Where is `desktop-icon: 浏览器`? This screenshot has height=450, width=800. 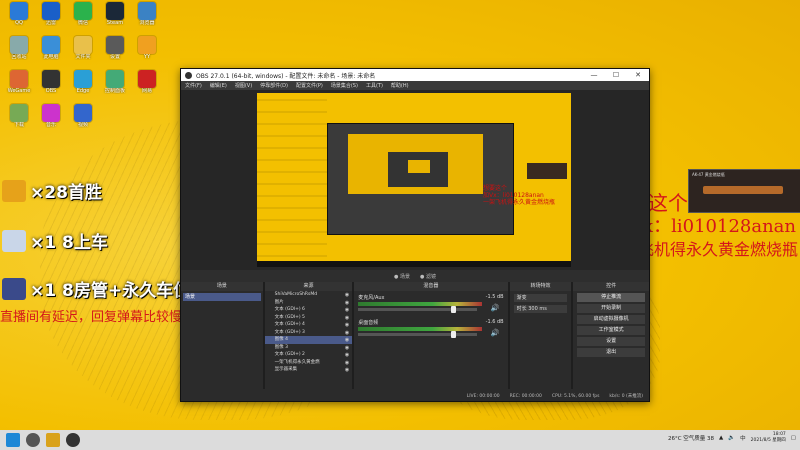
desktop-icon: 浏览器 is located at coordinates (147, 14).